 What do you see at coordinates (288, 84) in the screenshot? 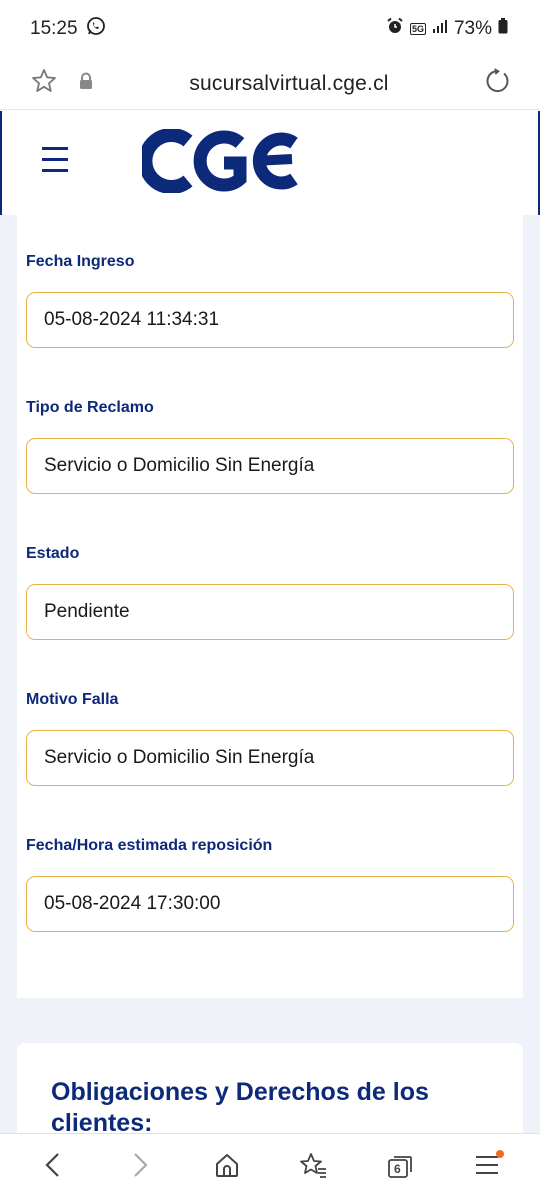
I see `url-text: sucursalvirtual.cge.cl` at bounding box center [288, 84].